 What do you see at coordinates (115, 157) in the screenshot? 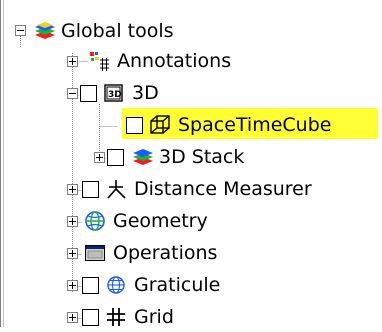
I see `3d-stack-checkbox` at bounding box center [115, 157].